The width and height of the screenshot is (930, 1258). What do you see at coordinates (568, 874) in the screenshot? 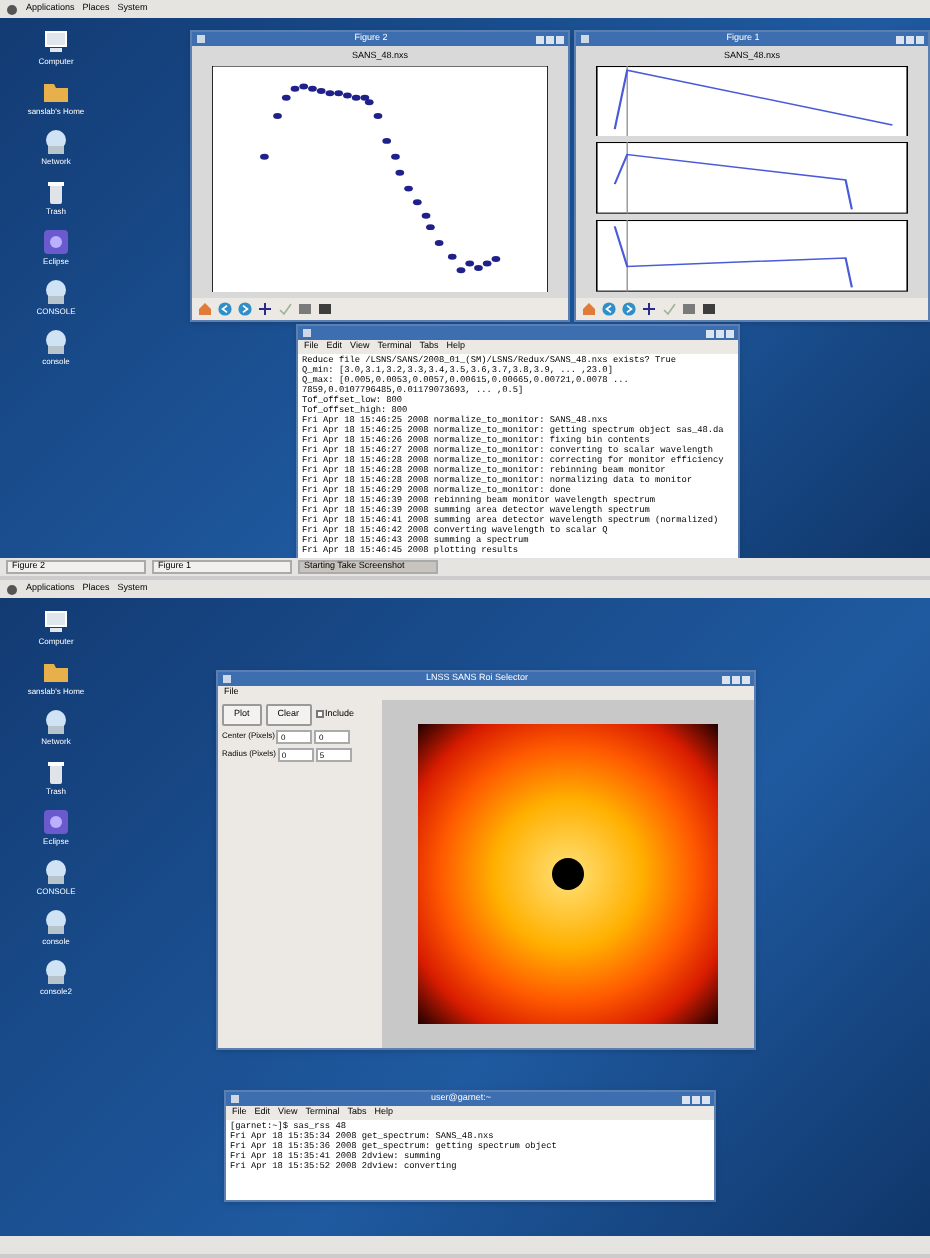
I see `beam-stop-spot` at bounding box center [568, 874].